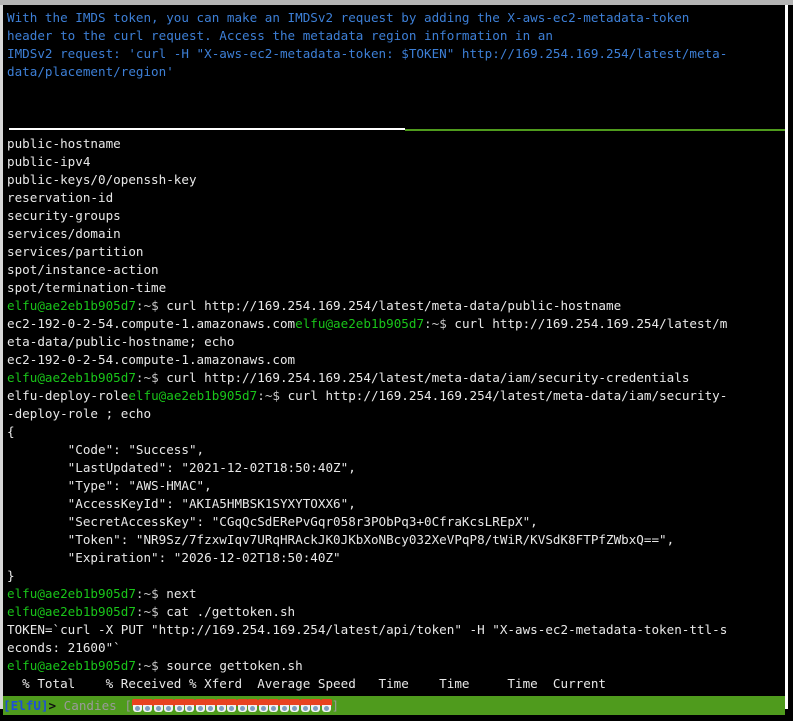 Image resolution: width=793 pixels, height=721 pixels. I want to click on metadata-item: public-keys/0/openssh-key, so click(102, 179).